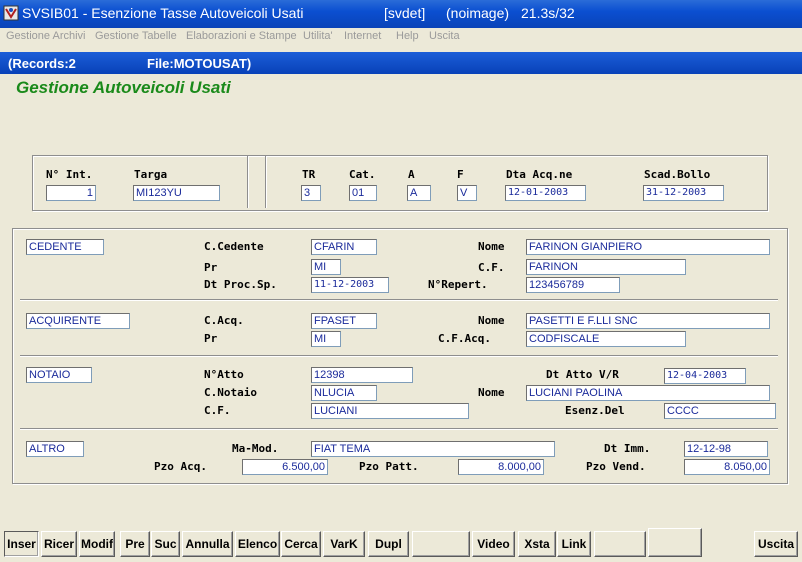  Describe the element at coordinates (123, 87) in the screenshot. I see `page-title: Gestione Autoveicoli Usati` at that location.